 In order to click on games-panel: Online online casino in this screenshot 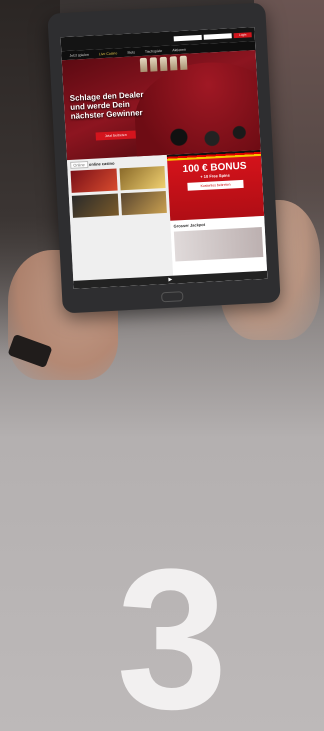, I will do `click(120, 221)`.